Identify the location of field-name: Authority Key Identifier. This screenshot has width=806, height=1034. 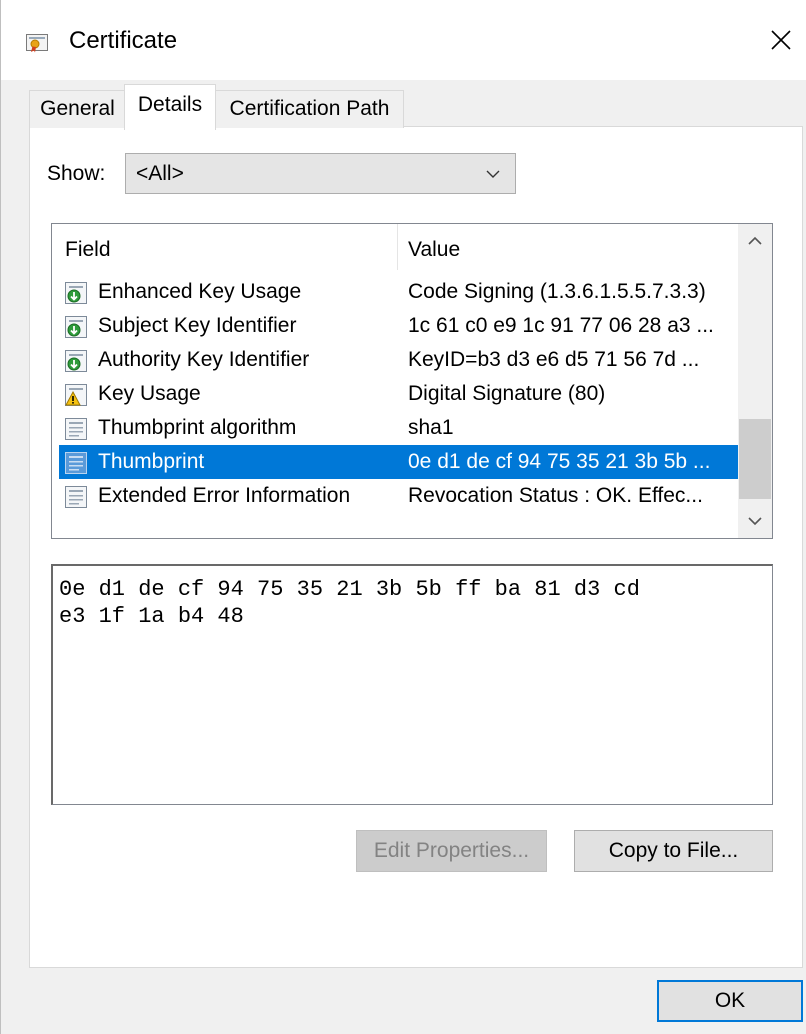
(204, 359).